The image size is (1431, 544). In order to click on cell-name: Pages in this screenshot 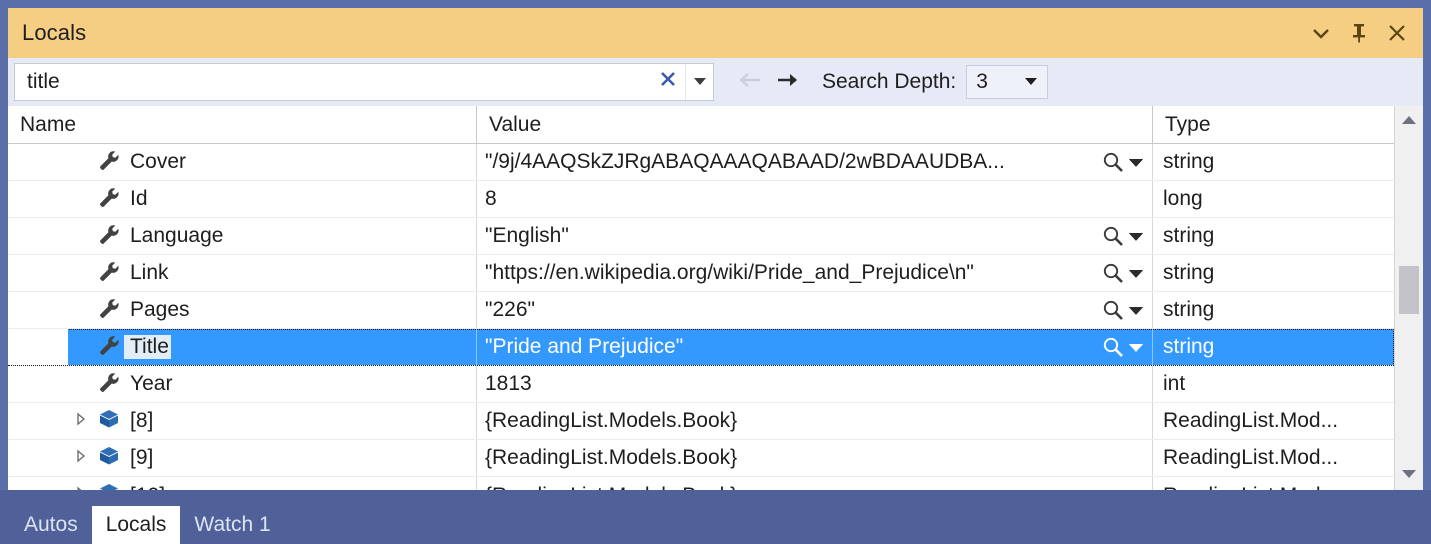, I will do `click(242, 310)`.